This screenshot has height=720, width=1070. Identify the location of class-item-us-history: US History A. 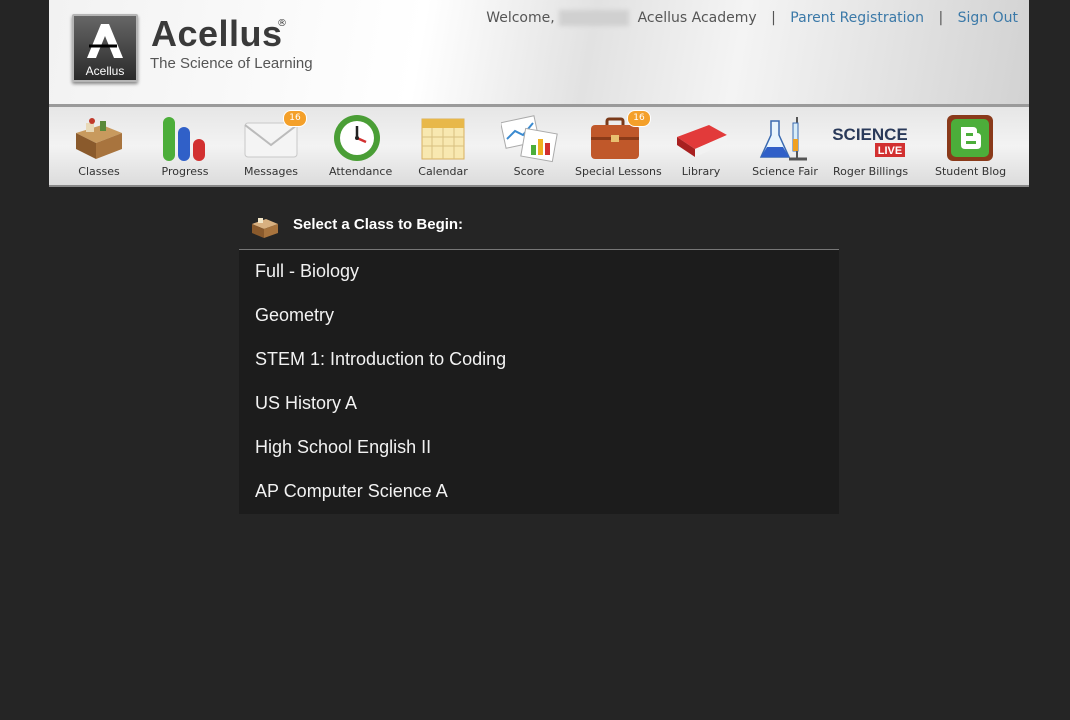
(539, 404).